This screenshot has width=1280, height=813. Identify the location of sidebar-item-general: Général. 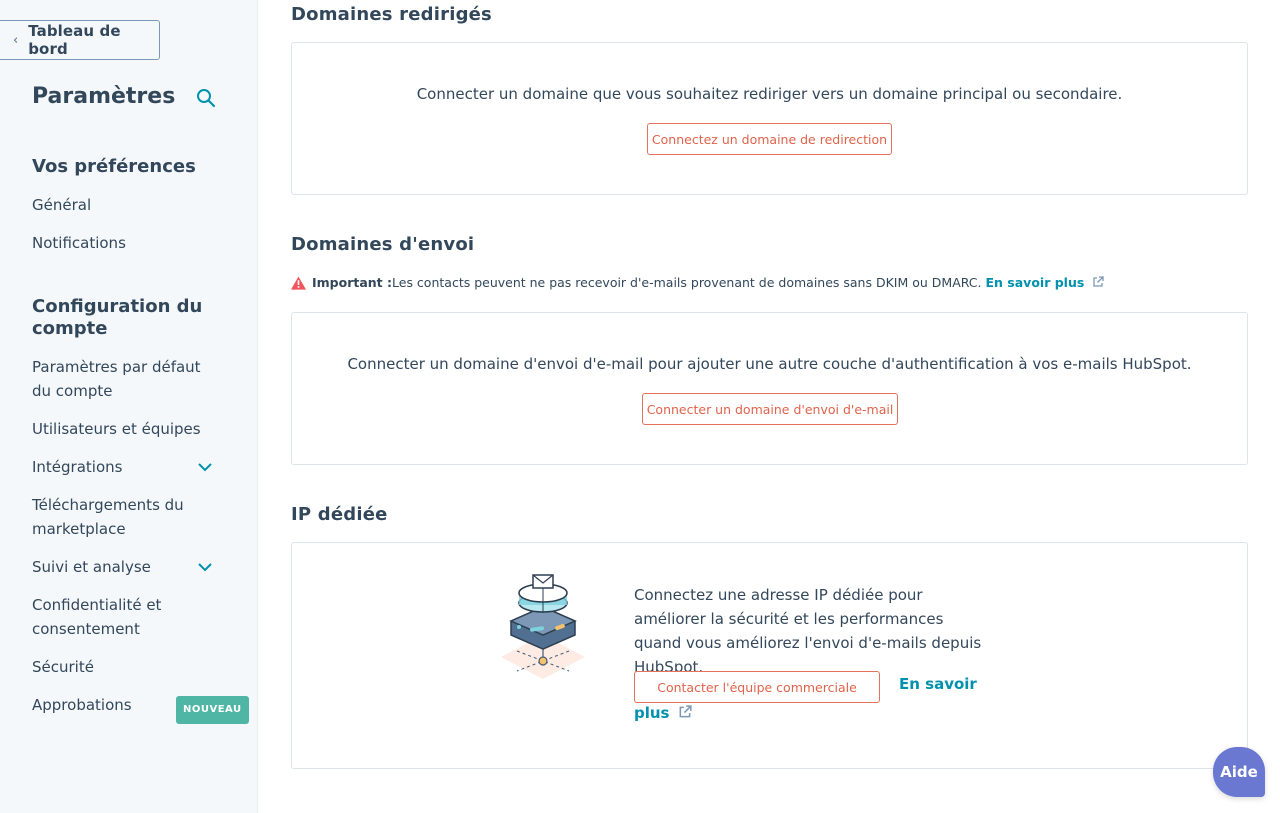
(127, 205).